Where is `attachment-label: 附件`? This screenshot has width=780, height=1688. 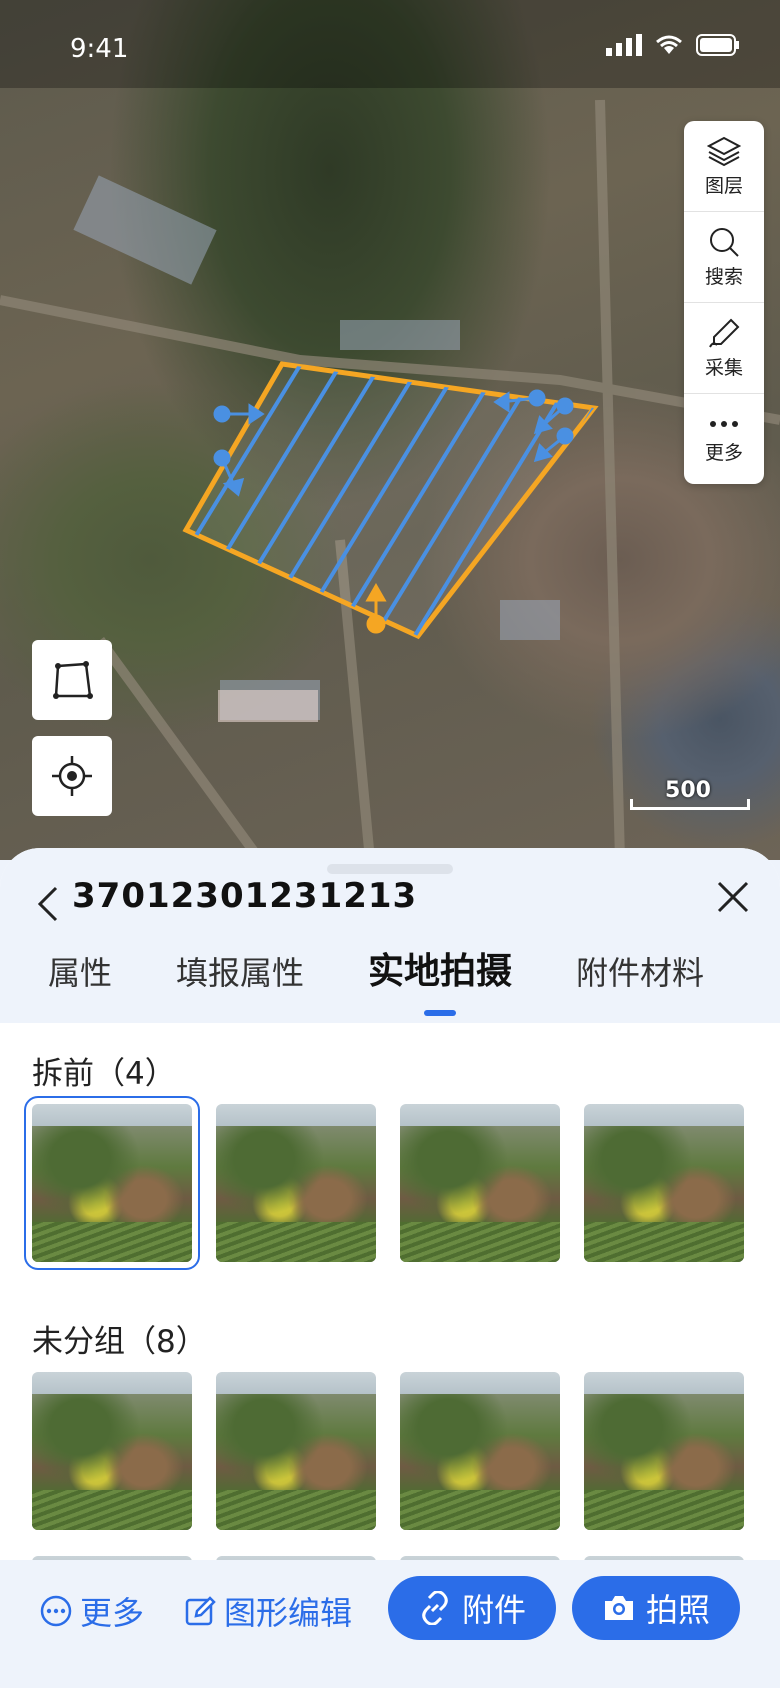 attachment-label: 附件 is located at coordinates (493, 1610).